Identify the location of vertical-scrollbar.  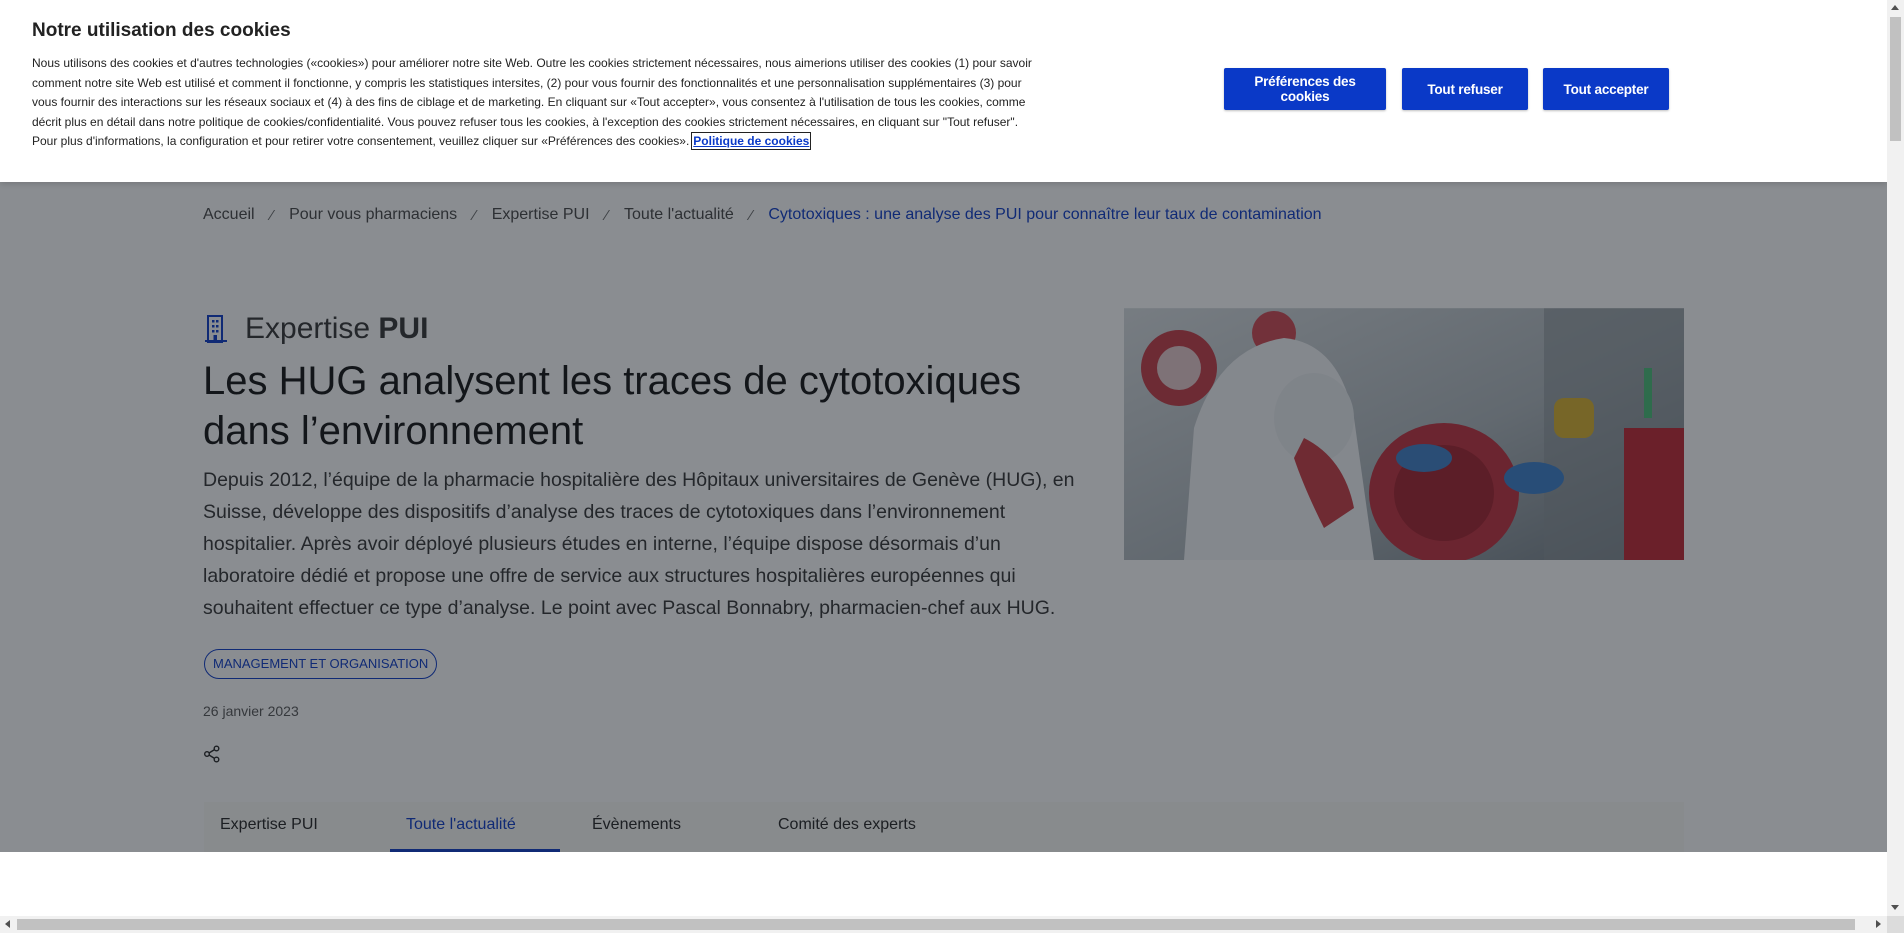
(1895, 458).